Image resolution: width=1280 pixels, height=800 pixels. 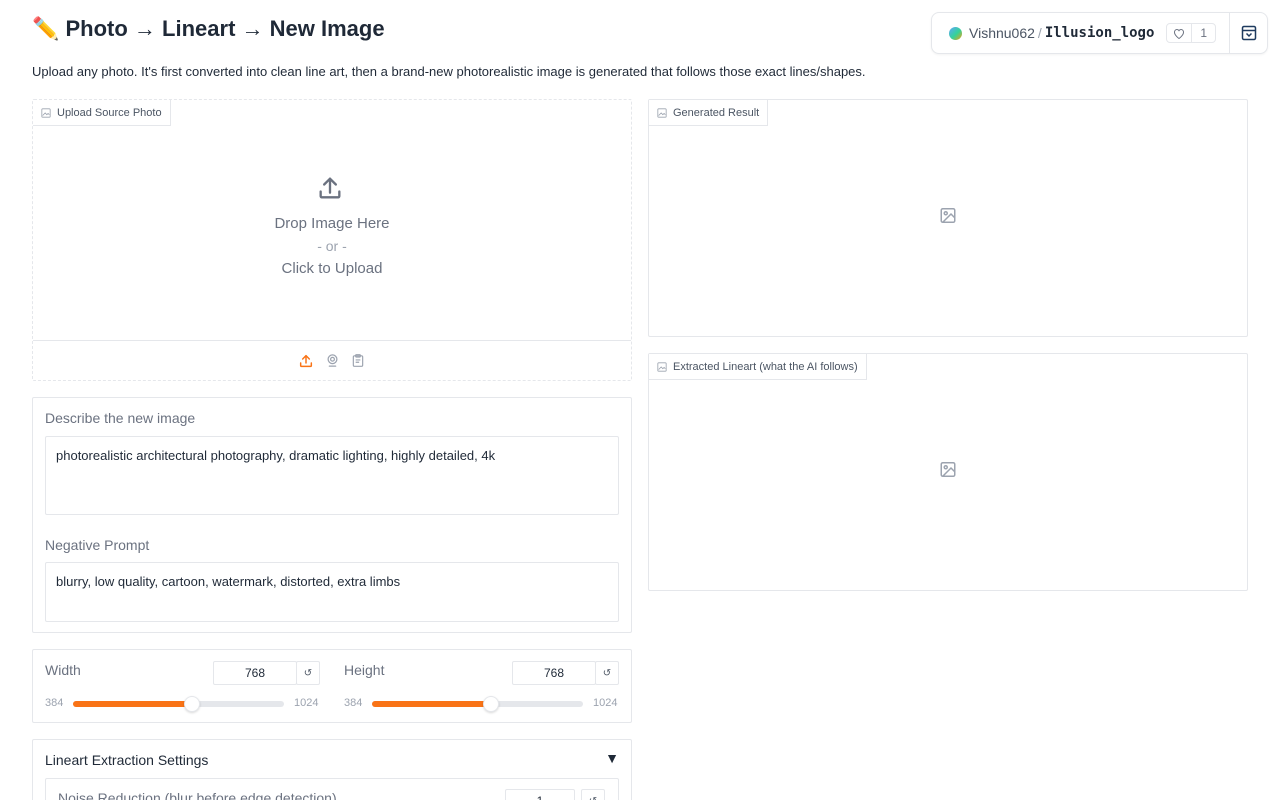 I want to click on height-min: 384, so click(x=353, y=703).